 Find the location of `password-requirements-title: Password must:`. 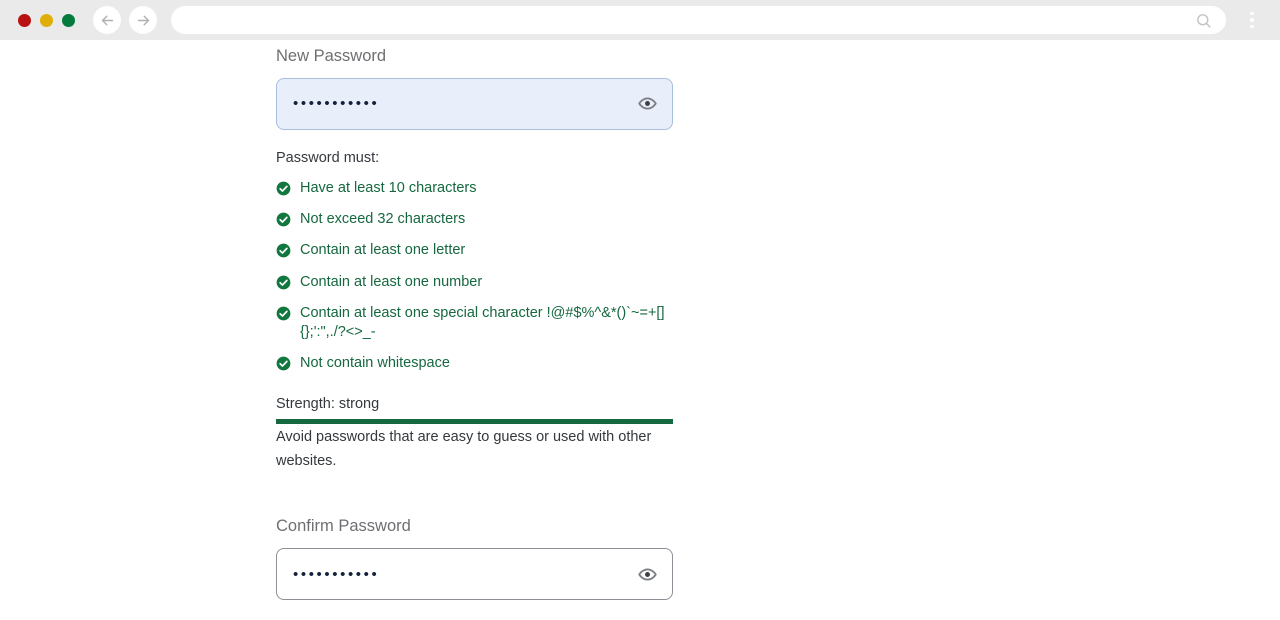

password-requirements-title: Password must: is located at coordinates (328, 157).